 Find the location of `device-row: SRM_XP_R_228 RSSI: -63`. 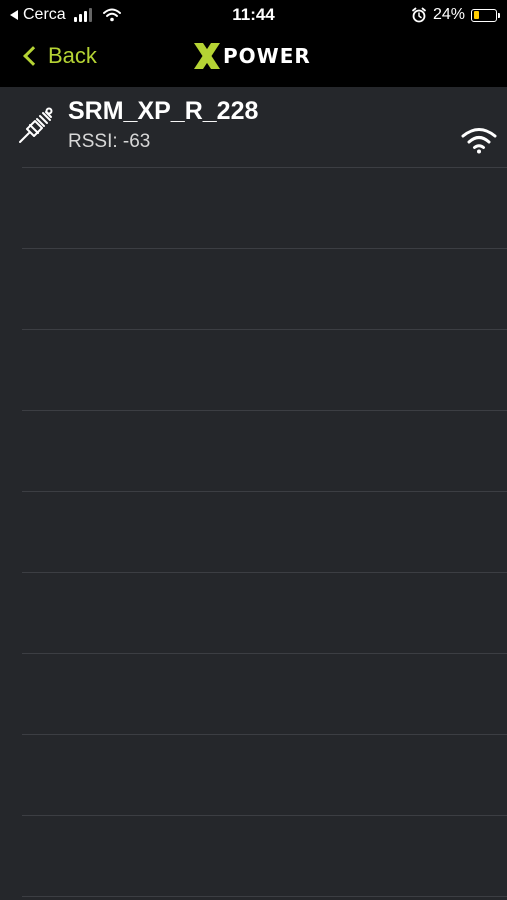

device-row: SRM_XP_R_228 RSSI: -63 is located at coordinates (253, 127).